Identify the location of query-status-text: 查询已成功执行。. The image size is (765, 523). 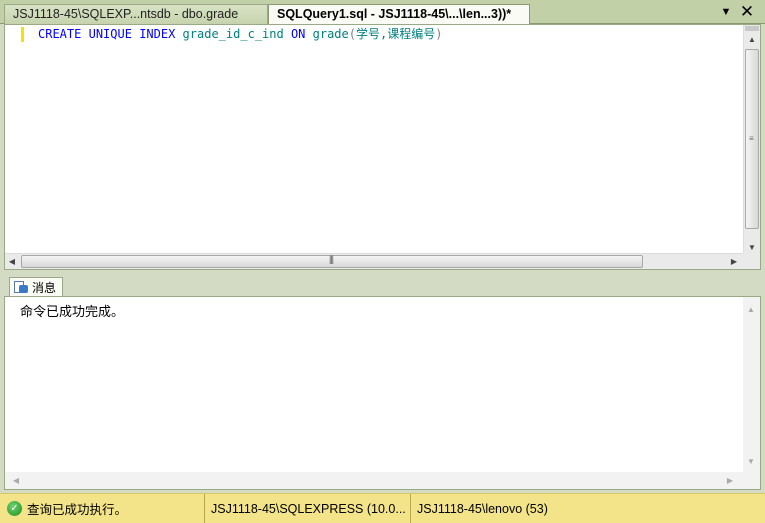
(77, 510).